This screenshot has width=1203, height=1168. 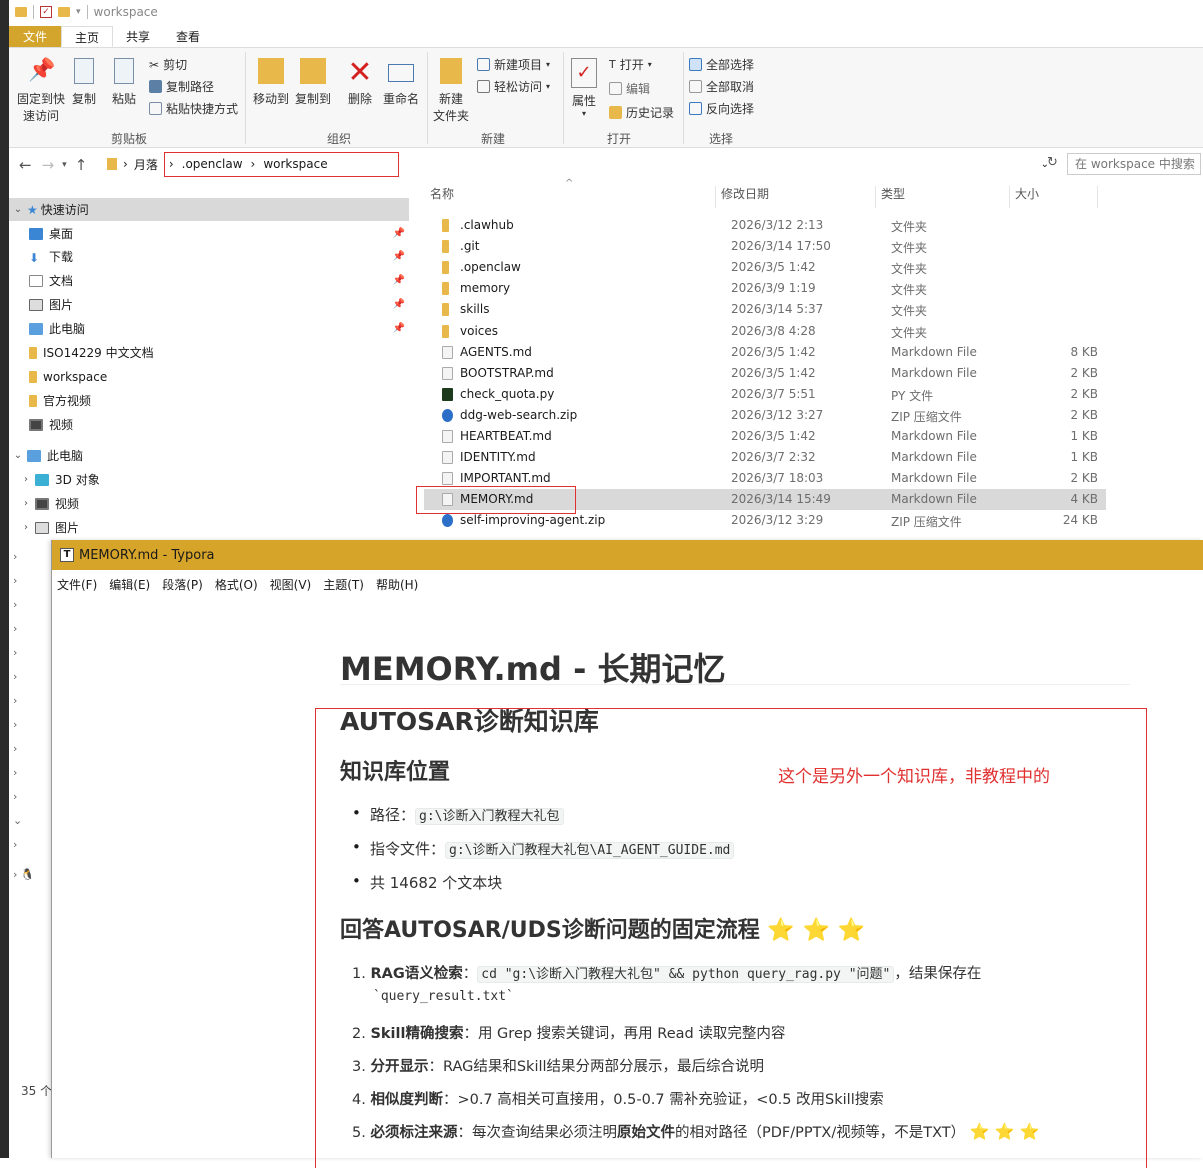 What do you see at coordinates (188, 36) in the screenshot?
I see `tab-view: 查看` at bounding box center [188, 36].